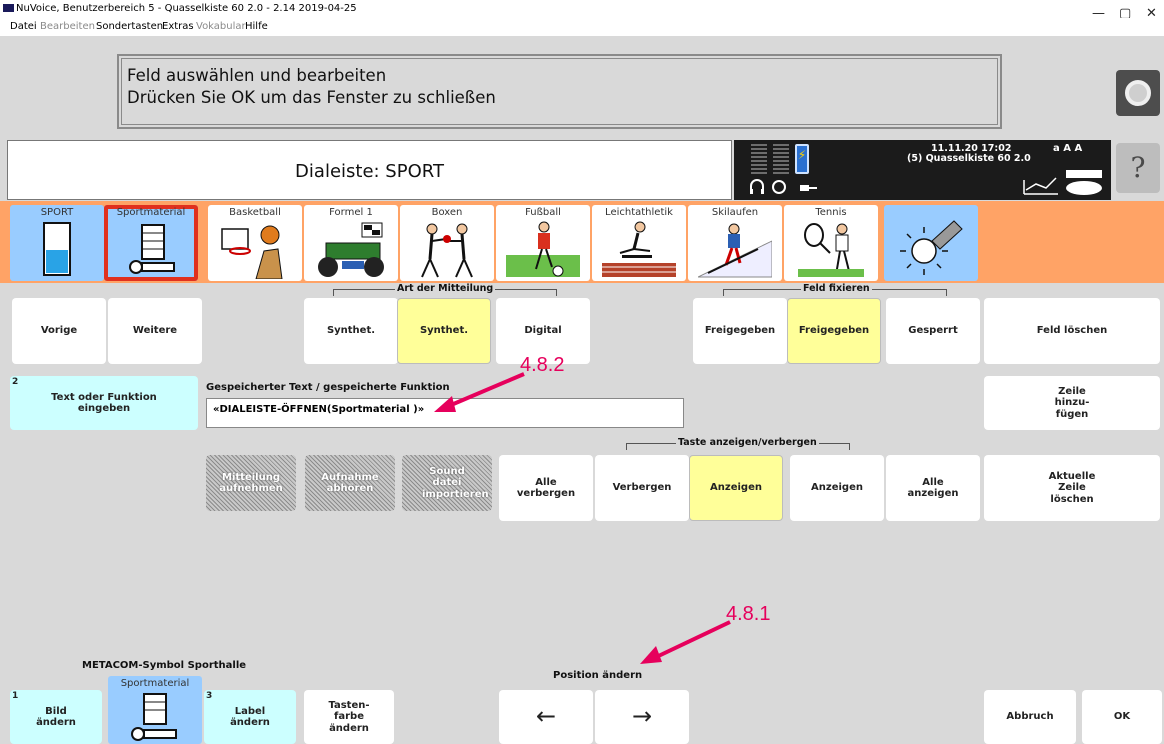  Describe the element at coordinates (642, 717) in the screenshot. I see `move-right-button: →` at that location.